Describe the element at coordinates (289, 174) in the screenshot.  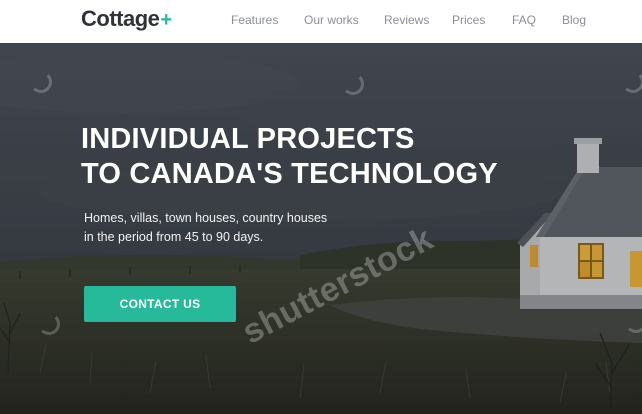
I see `hero-headline-line-2: TO CANADA'S TECHNOLOGY` at that location.